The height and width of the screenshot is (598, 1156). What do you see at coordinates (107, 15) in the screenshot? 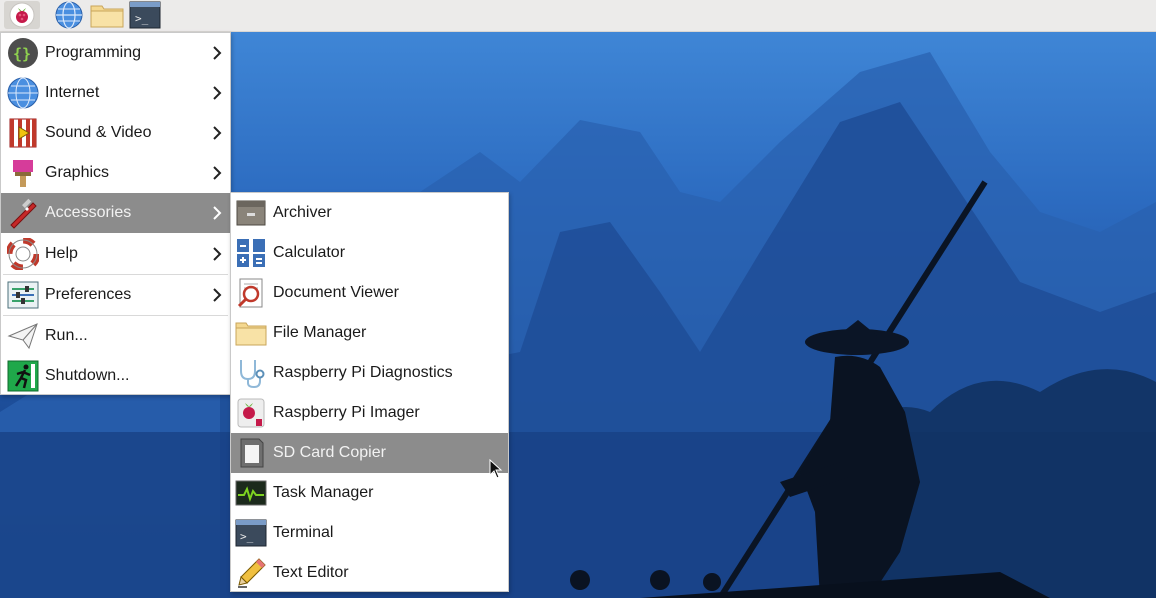
I see `file-manager-icon` at bounding box center [107, 15].